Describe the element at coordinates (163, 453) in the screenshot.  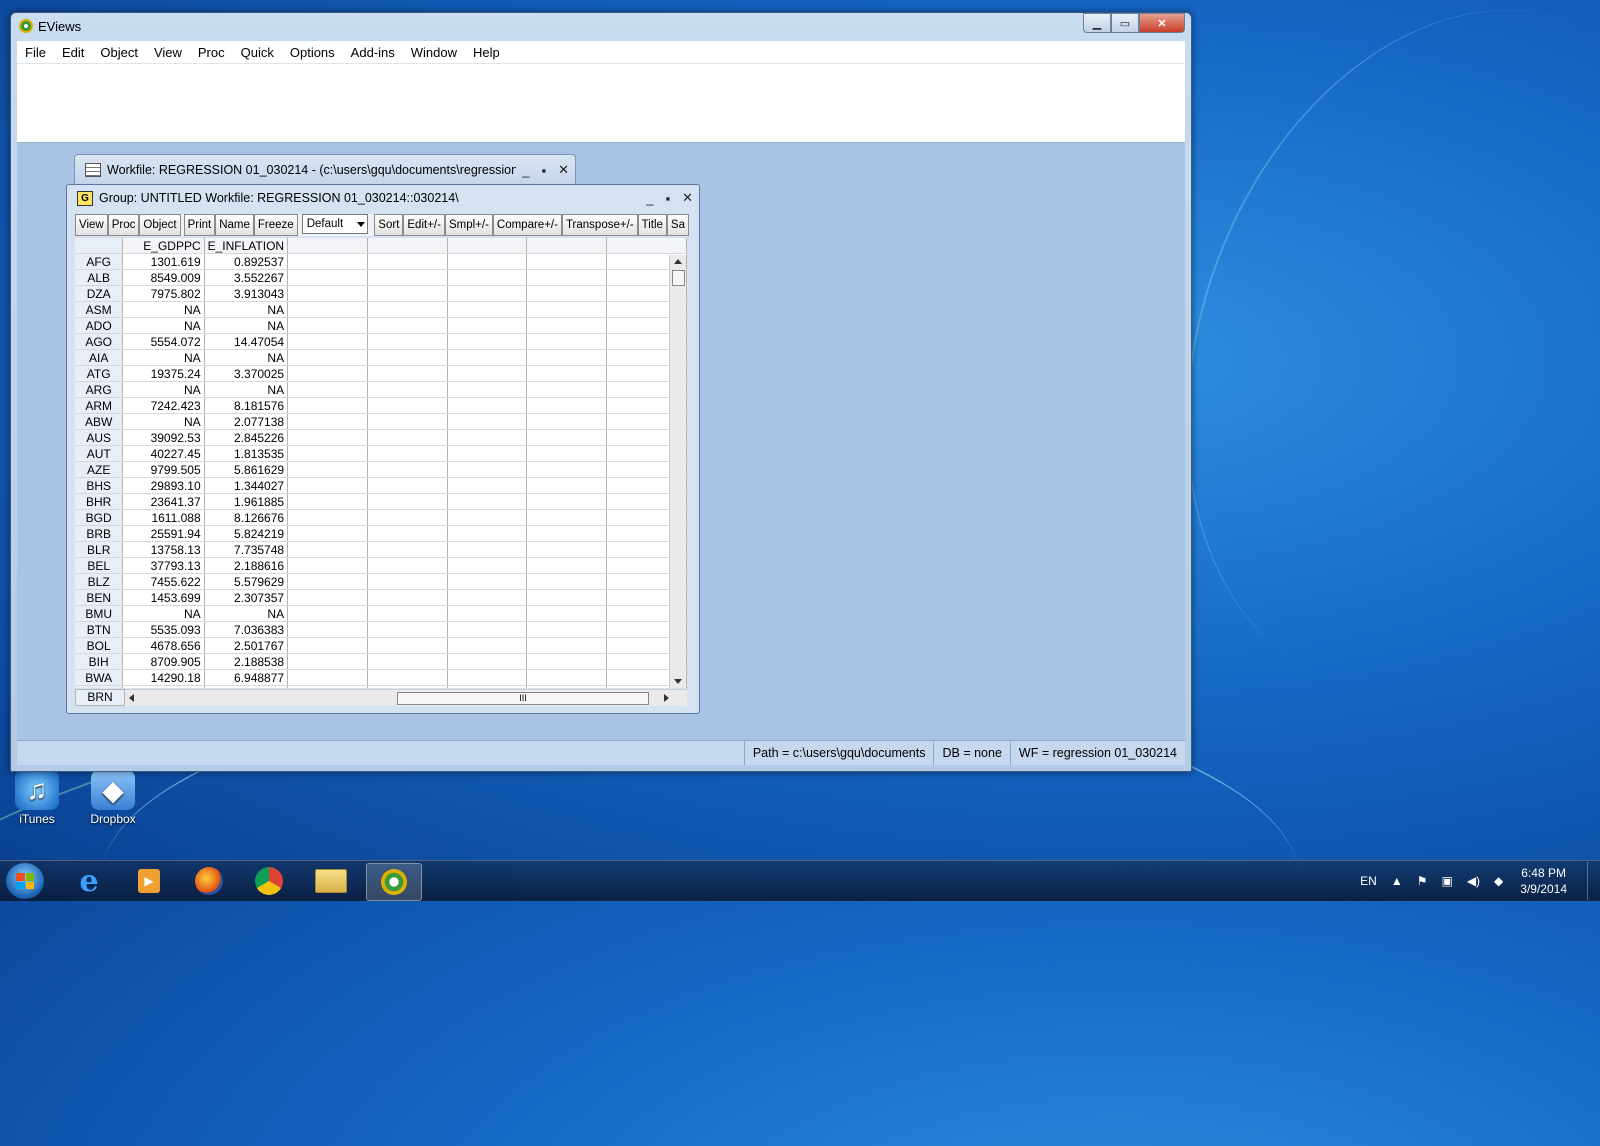
I see `cell-e-gdppc: 40227.45` at that location.